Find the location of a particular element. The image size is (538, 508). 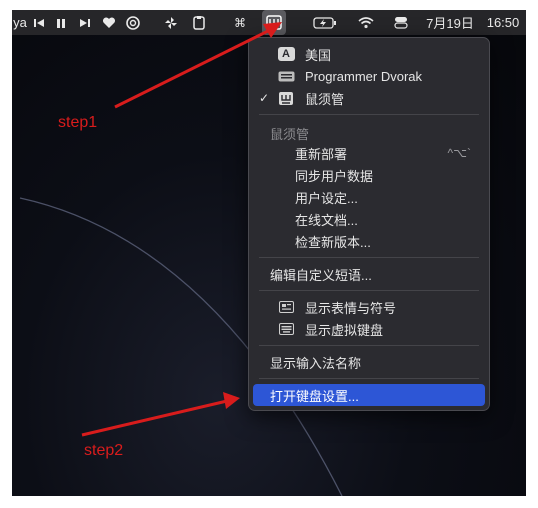

step2-label: step2 is located at coordinates (104, 450).